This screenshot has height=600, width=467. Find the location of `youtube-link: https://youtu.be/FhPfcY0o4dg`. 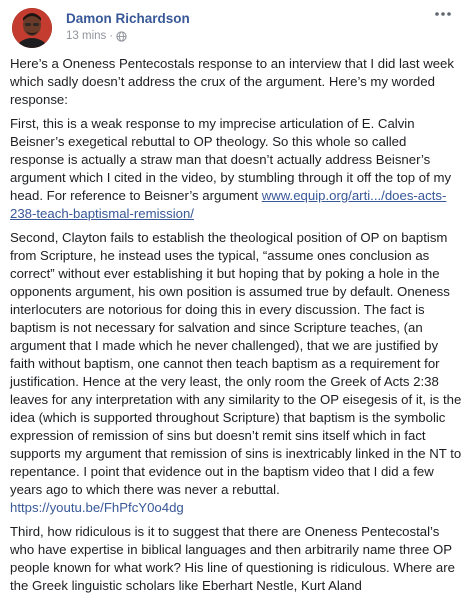

youtube-link: https://youtu.be/FhPfcY0o4dg is located at coordinates (97, 507).